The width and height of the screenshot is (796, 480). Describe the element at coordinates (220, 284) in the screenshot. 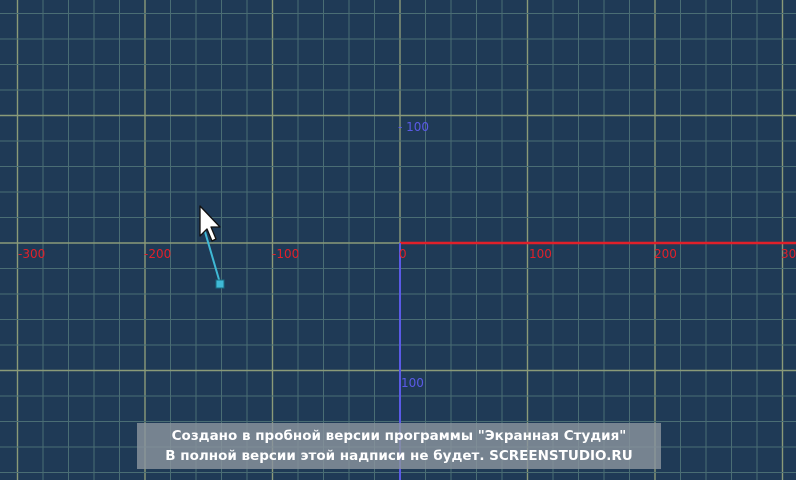

I see `square-handle-icon` at that location.